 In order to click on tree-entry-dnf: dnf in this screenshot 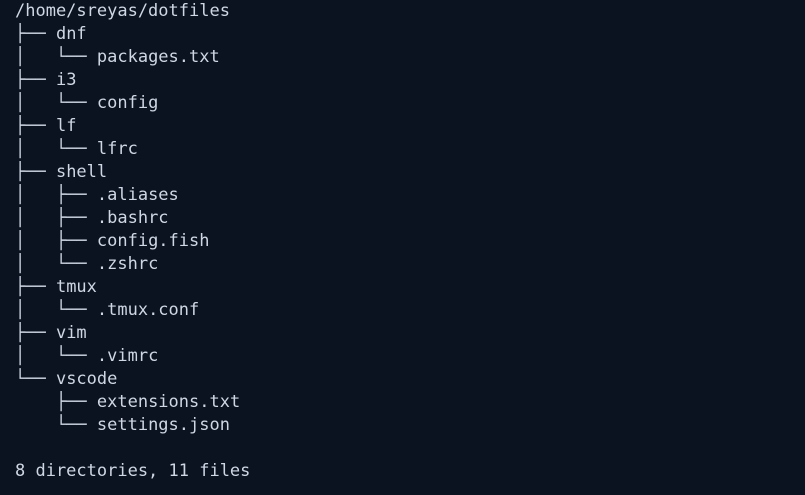, I will do `click(71, 34)`.